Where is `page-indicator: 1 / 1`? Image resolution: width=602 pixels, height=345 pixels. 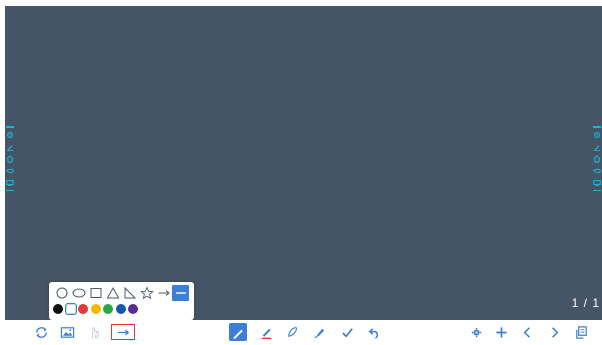
page-indicator: 1 / 1 is located at coordinates (585, 303).